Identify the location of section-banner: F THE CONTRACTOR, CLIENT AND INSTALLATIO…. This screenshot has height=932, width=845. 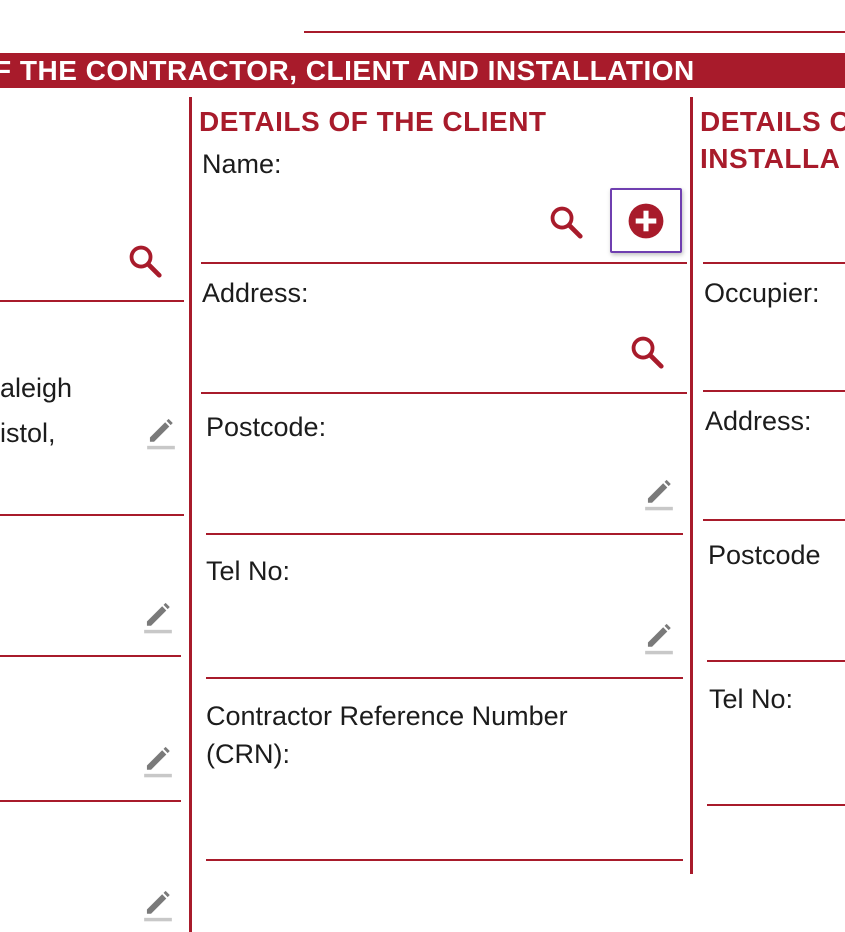
(422, 70).